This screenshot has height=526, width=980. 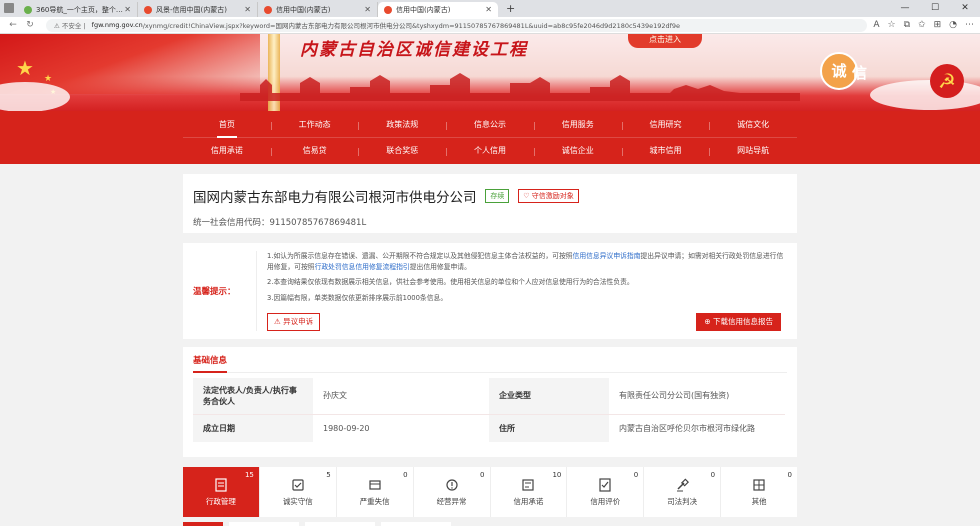 I want to click on nav-city-credit: 城市信用, so click(x=665, y=150).